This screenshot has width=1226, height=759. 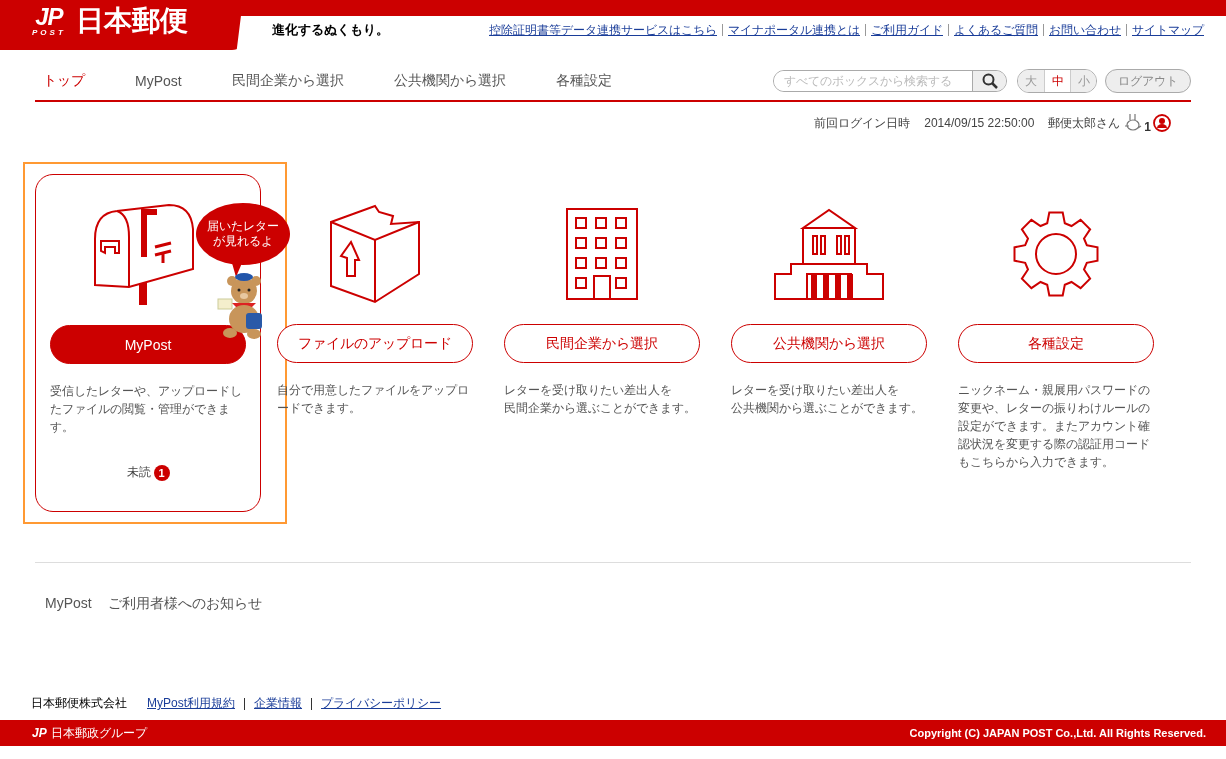 I want to click on search-icon, so click(x=989, y=81).